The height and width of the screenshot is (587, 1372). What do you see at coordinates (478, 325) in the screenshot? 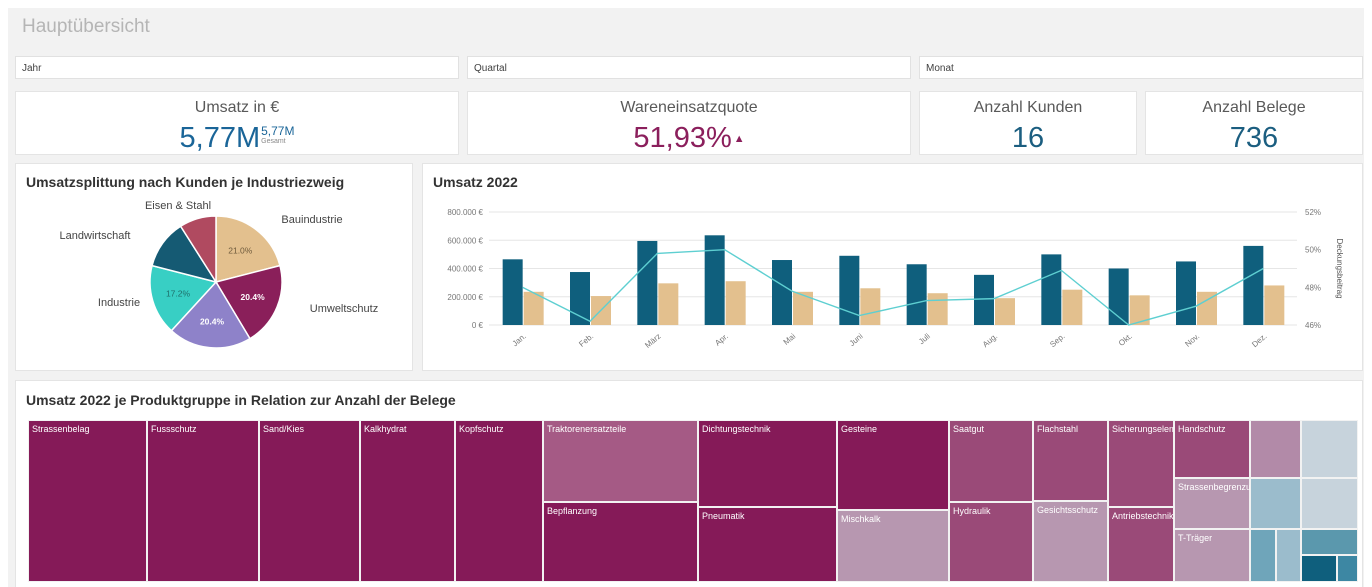
I see `y-axis-tick-left: 0 €` at bounding box center [478, 325].